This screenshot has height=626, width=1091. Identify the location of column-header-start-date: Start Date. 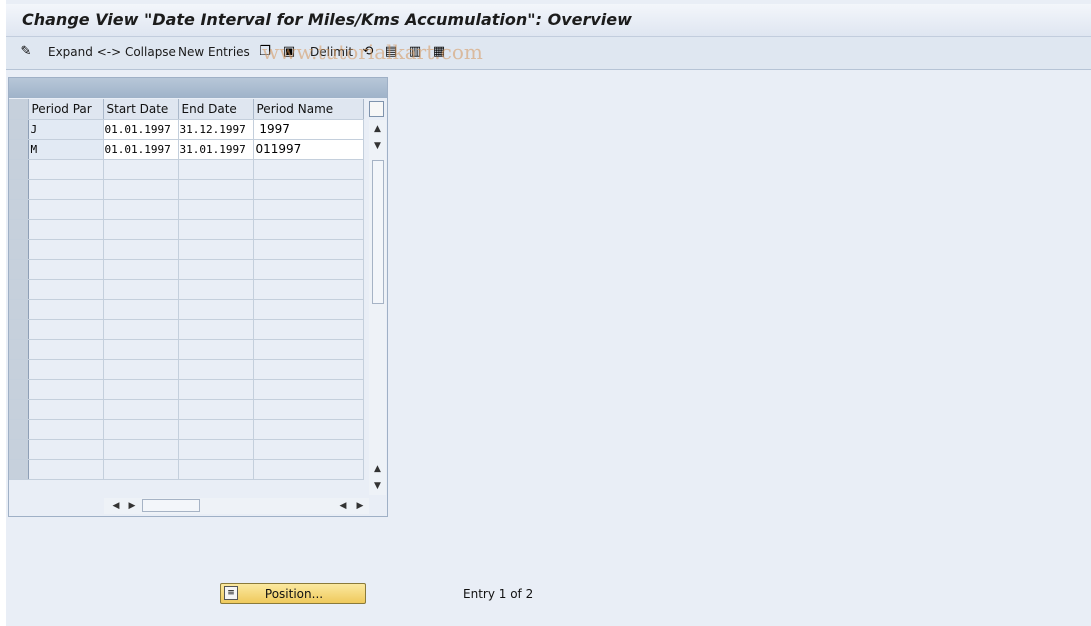
(141, 109).